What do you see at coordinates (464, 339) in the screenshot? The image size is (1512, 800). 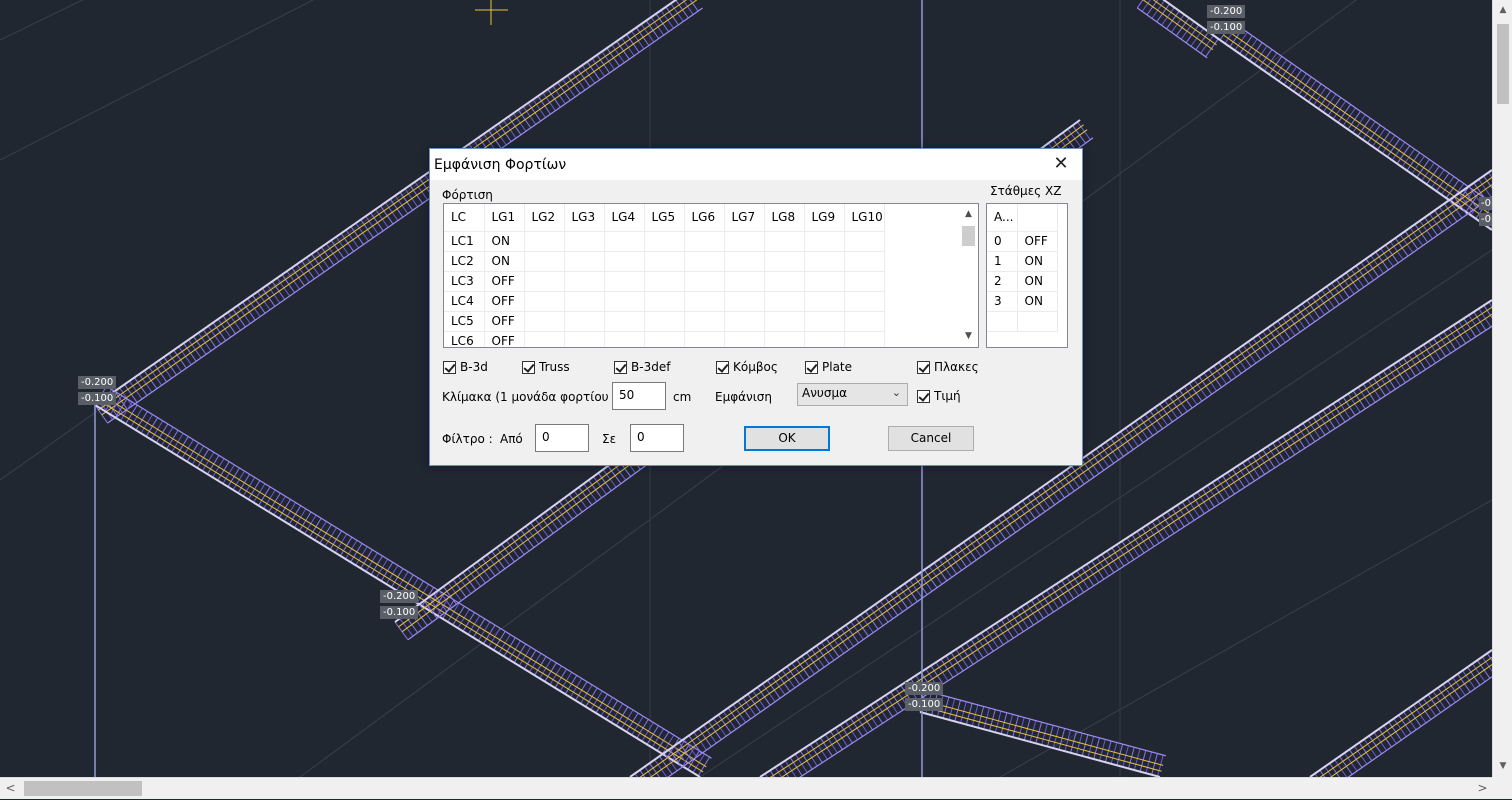 I see `table-cell: LC6` at bounding box center [464, 339].